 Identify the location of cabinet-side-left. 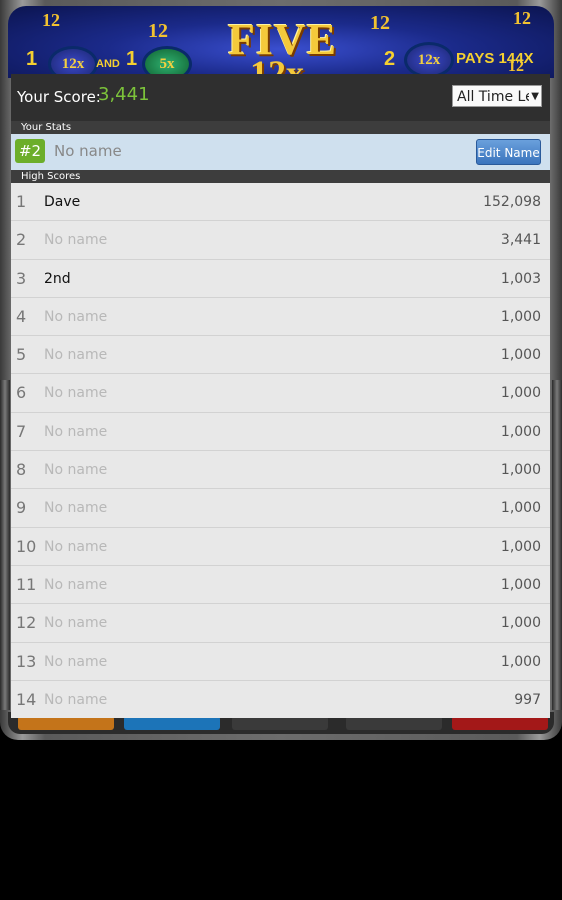
(5, 545).